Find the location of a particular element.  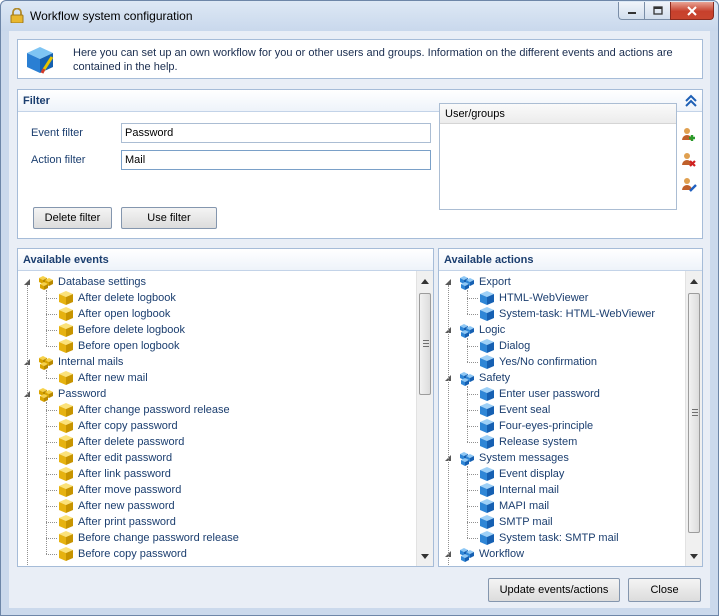

close-window-button is located at coordinates (692, 11).